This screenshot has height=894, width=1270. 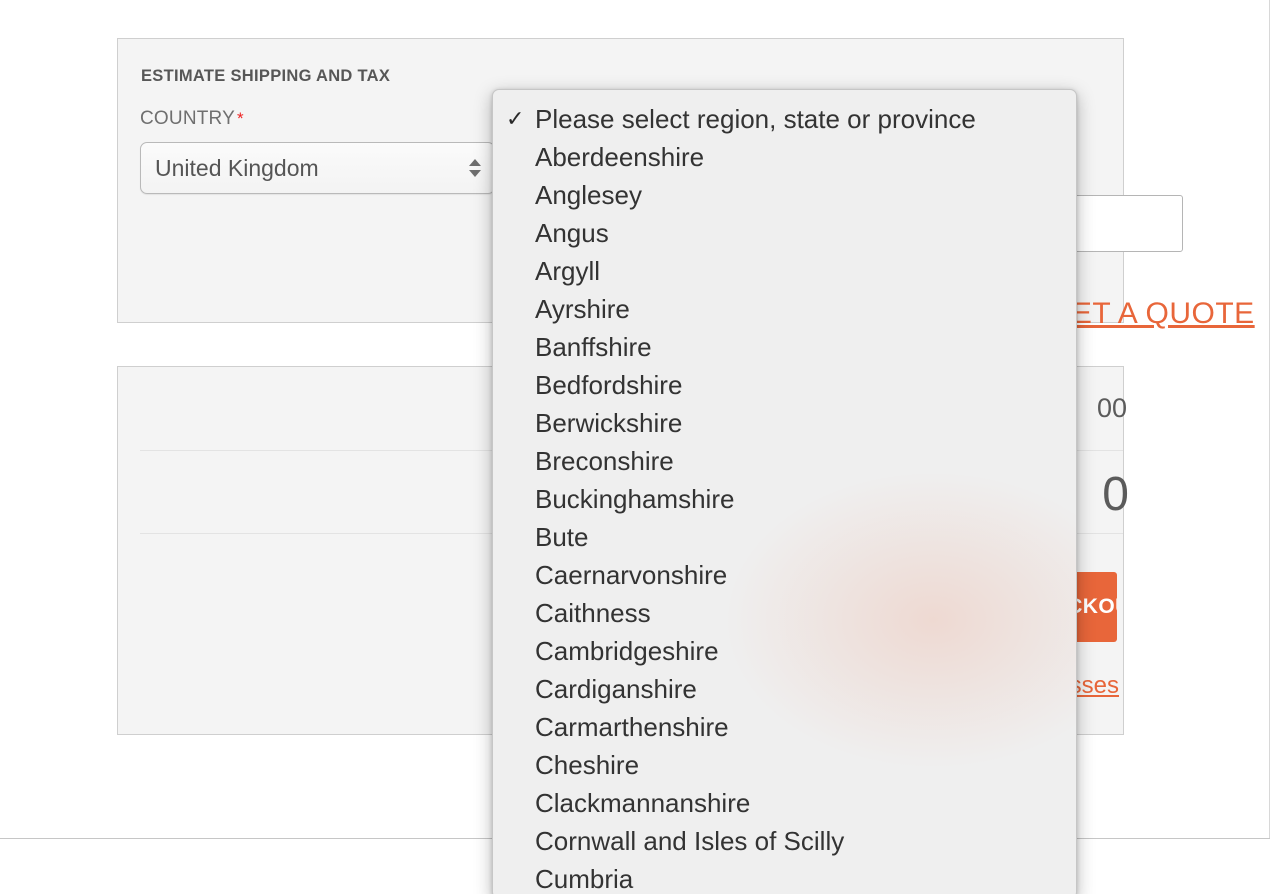 What do you see at coordinates (784, 803) in the screenshot?
I see `region-option: Clackmannanshire` at bounding box center [784, 803].